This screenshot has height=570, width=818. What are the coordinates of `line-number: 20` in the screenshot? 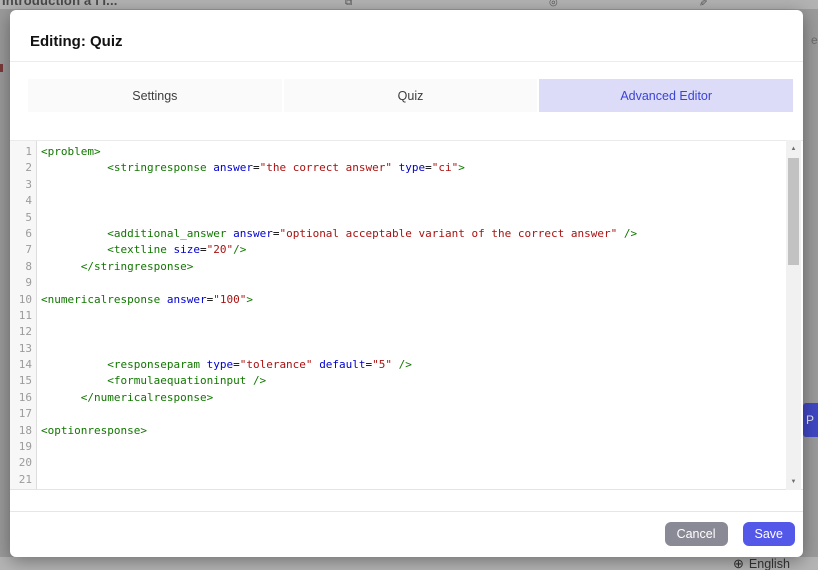 It's located at (25, 463).